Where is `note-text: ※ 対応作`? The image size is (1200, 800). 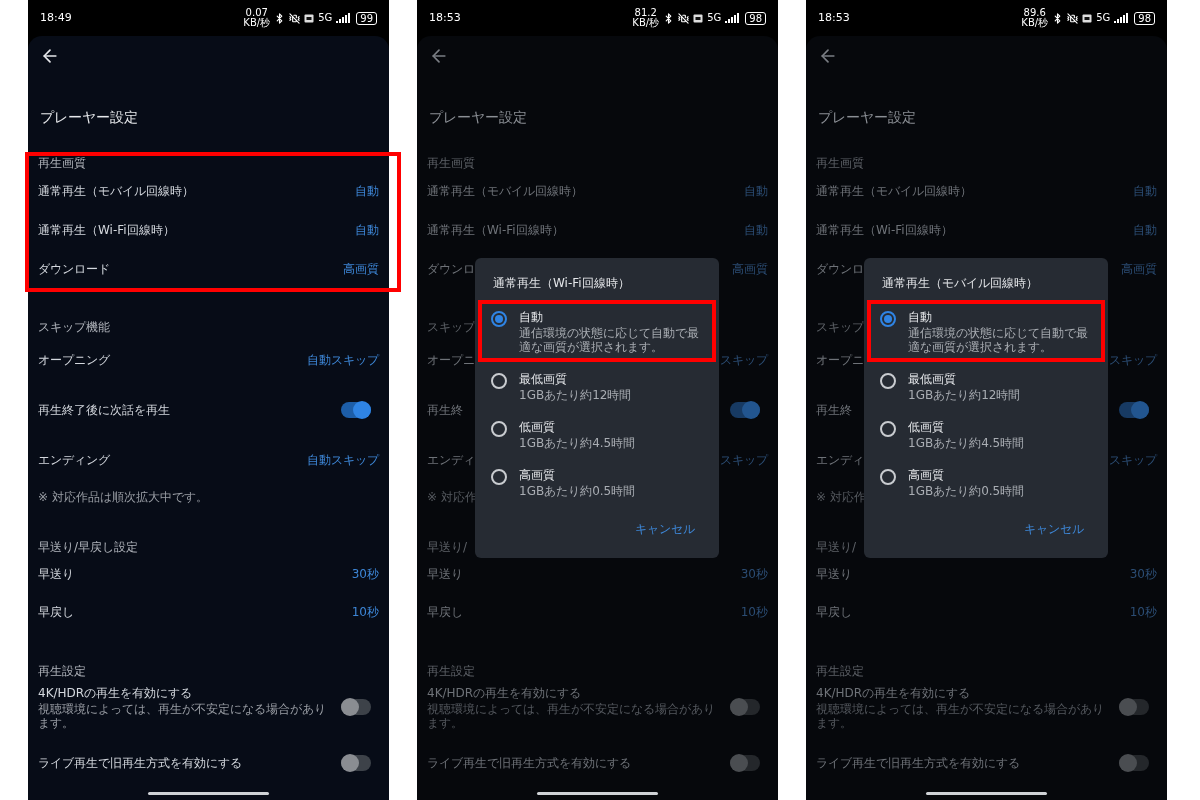
note-text: ※ 対応作 is located at coordinates (841, 497).